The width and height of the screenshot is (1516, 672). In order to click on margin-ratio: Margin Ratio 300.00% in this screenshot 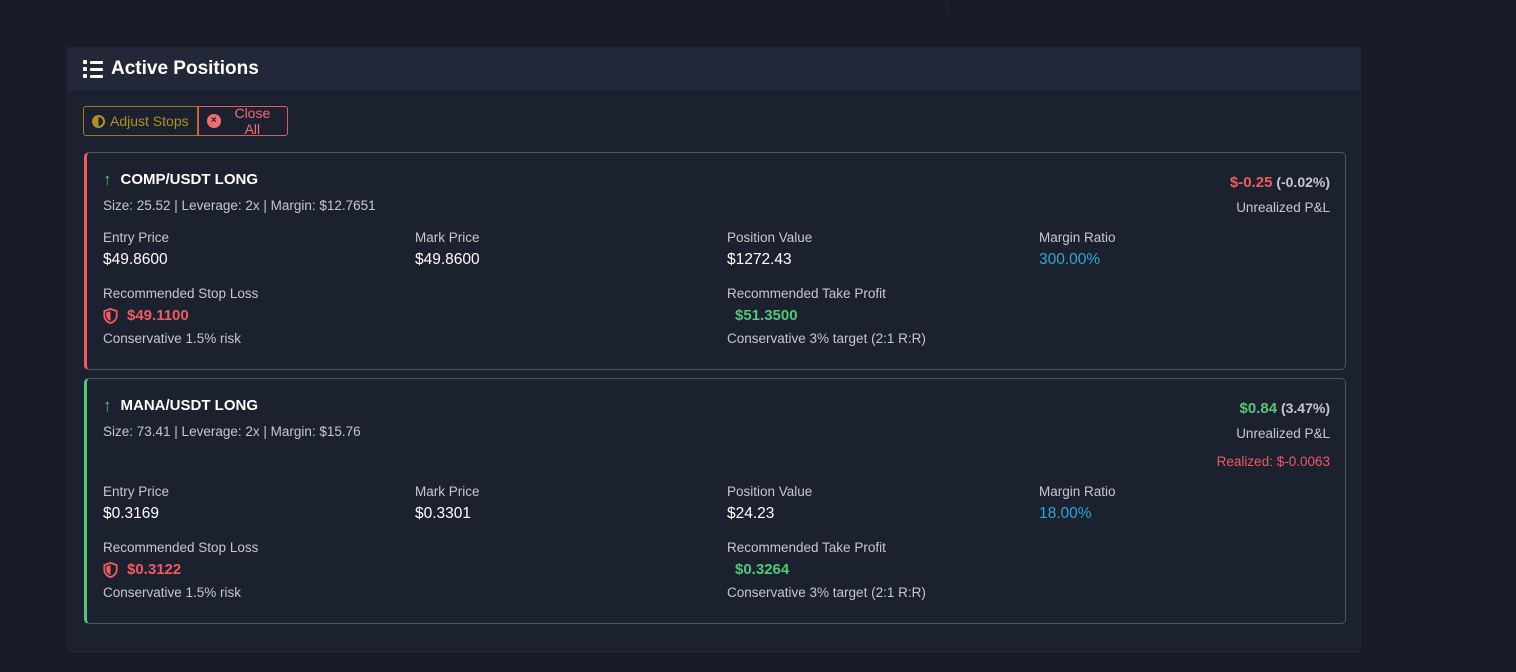, I will do `click(1077, 249)`.